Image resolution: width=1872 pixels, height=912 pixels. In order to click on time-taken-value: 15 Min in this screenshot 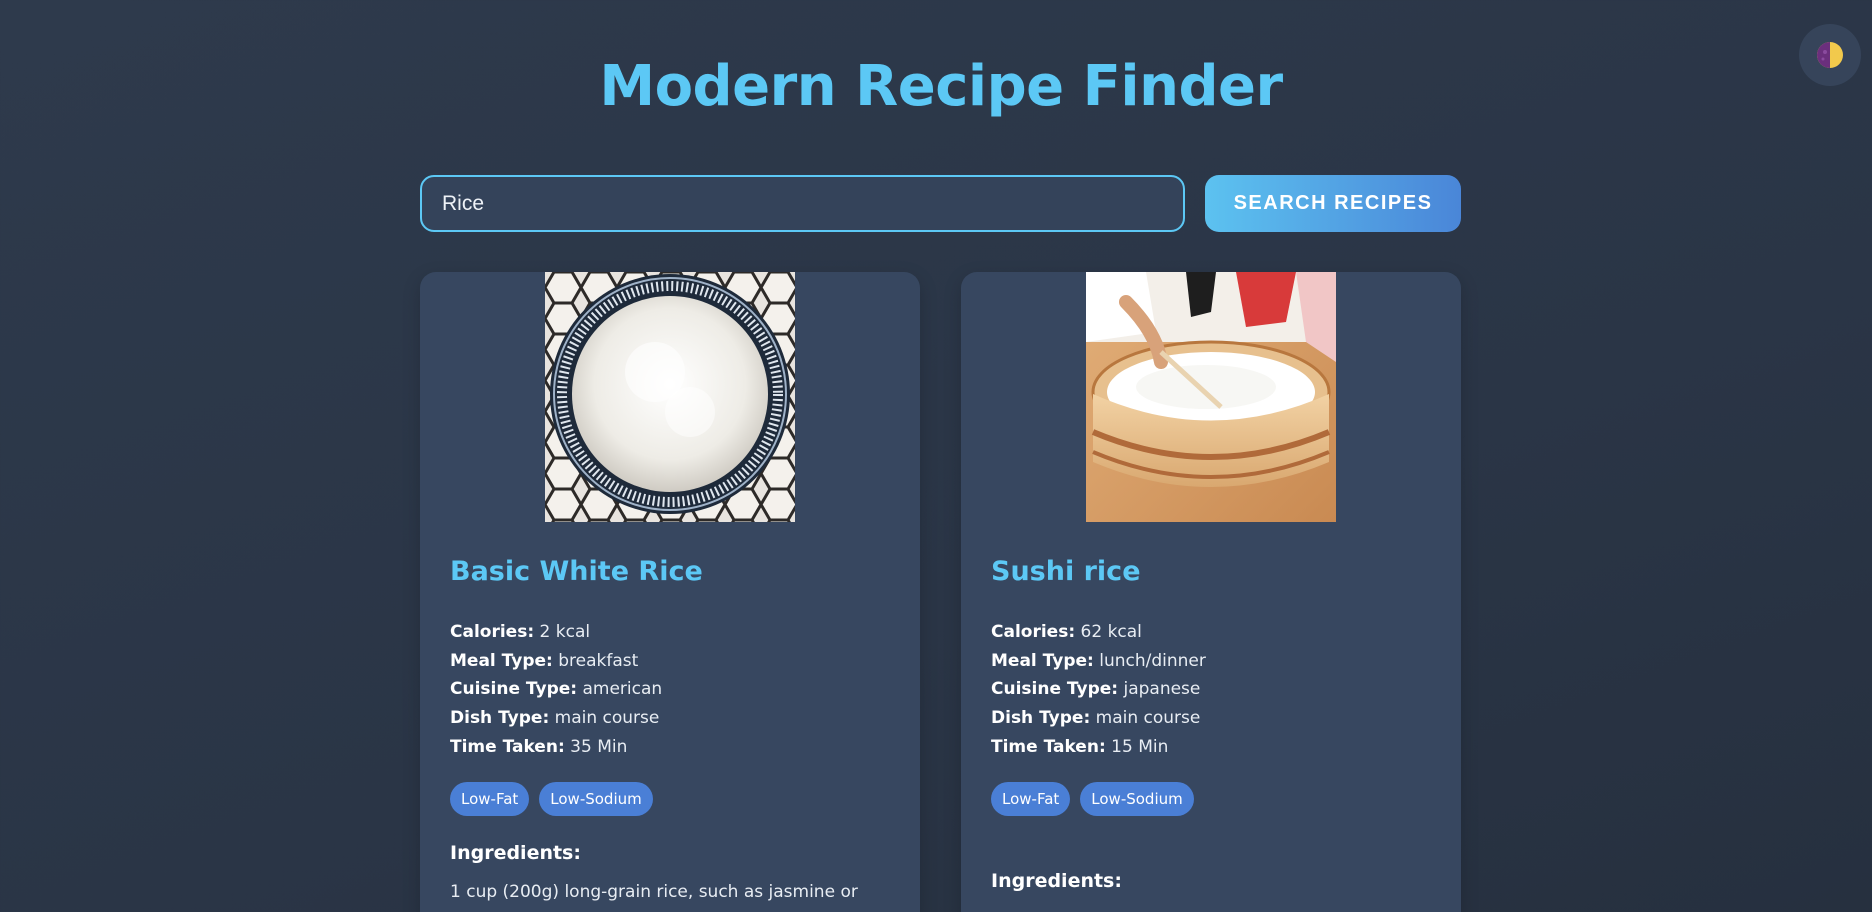, I will do `click(1140, 746)`.